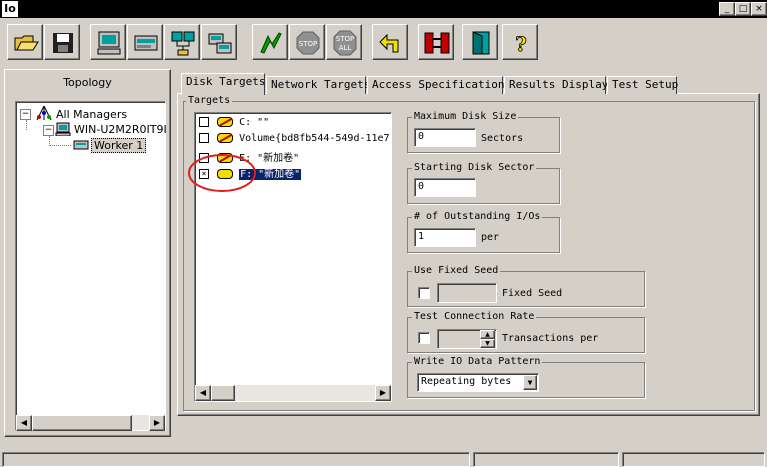 Image resolution: width=767 pixels, height=467 pixels. I want to click on reset-icon, so click(389, 43).